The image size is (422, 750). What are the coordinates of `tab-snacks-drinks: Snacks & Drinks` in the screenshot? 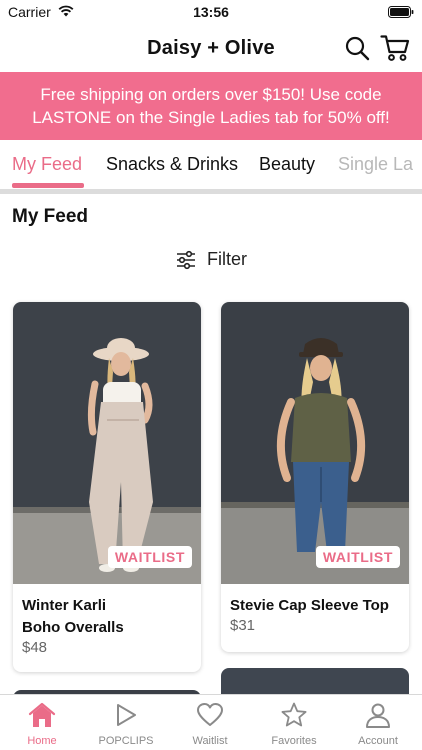 It's located at (172, 164).